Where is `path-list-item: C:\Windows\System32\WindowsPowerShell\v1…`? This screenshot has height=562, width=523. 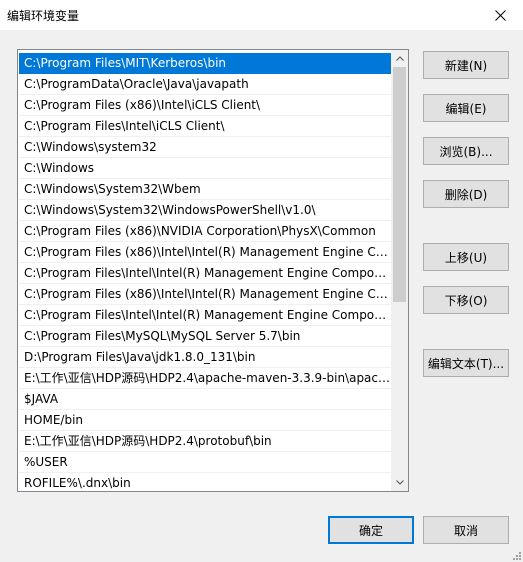
path-list-item: C:\Windows\System32\WindowsPowerShell\v1… is located at coordinates (205, 210).